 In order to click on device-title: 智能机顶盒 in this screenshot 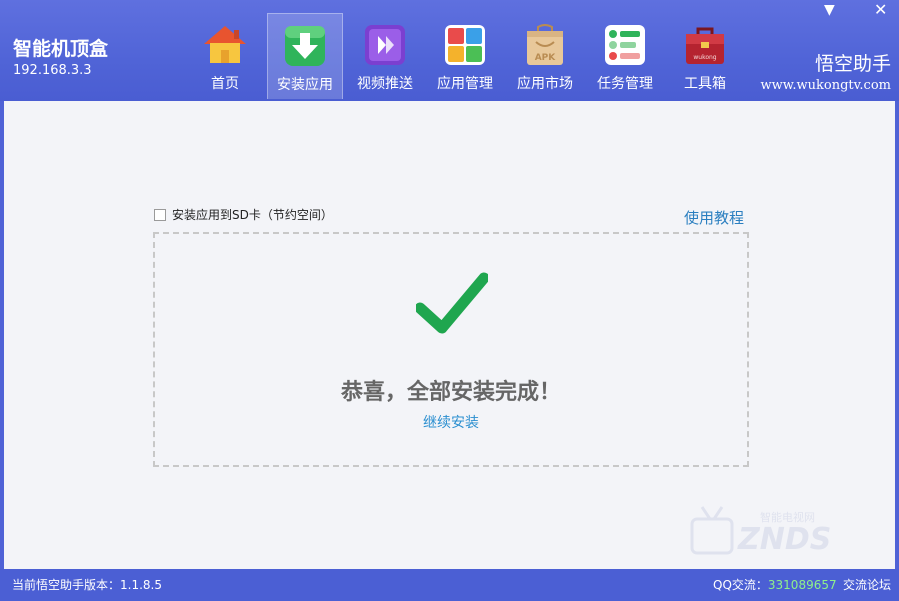, I will do `click(61, 49)`.